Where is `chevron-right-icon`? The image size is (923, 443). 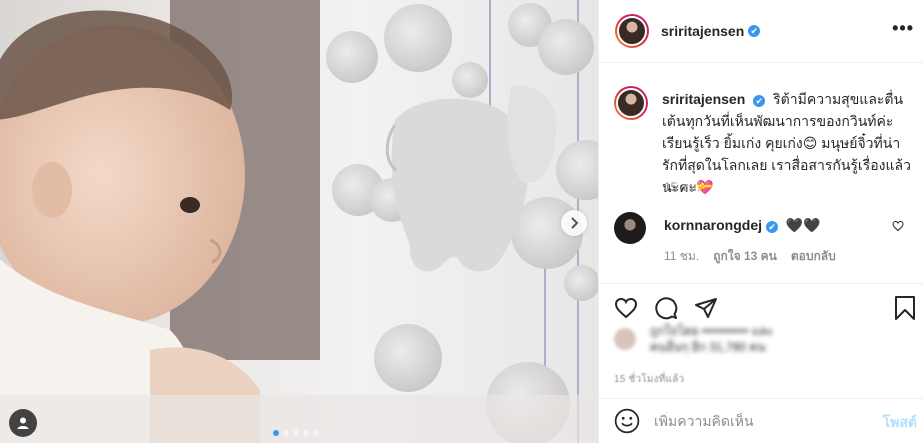 chevron-right-icon is located at coordinates (575, 223).